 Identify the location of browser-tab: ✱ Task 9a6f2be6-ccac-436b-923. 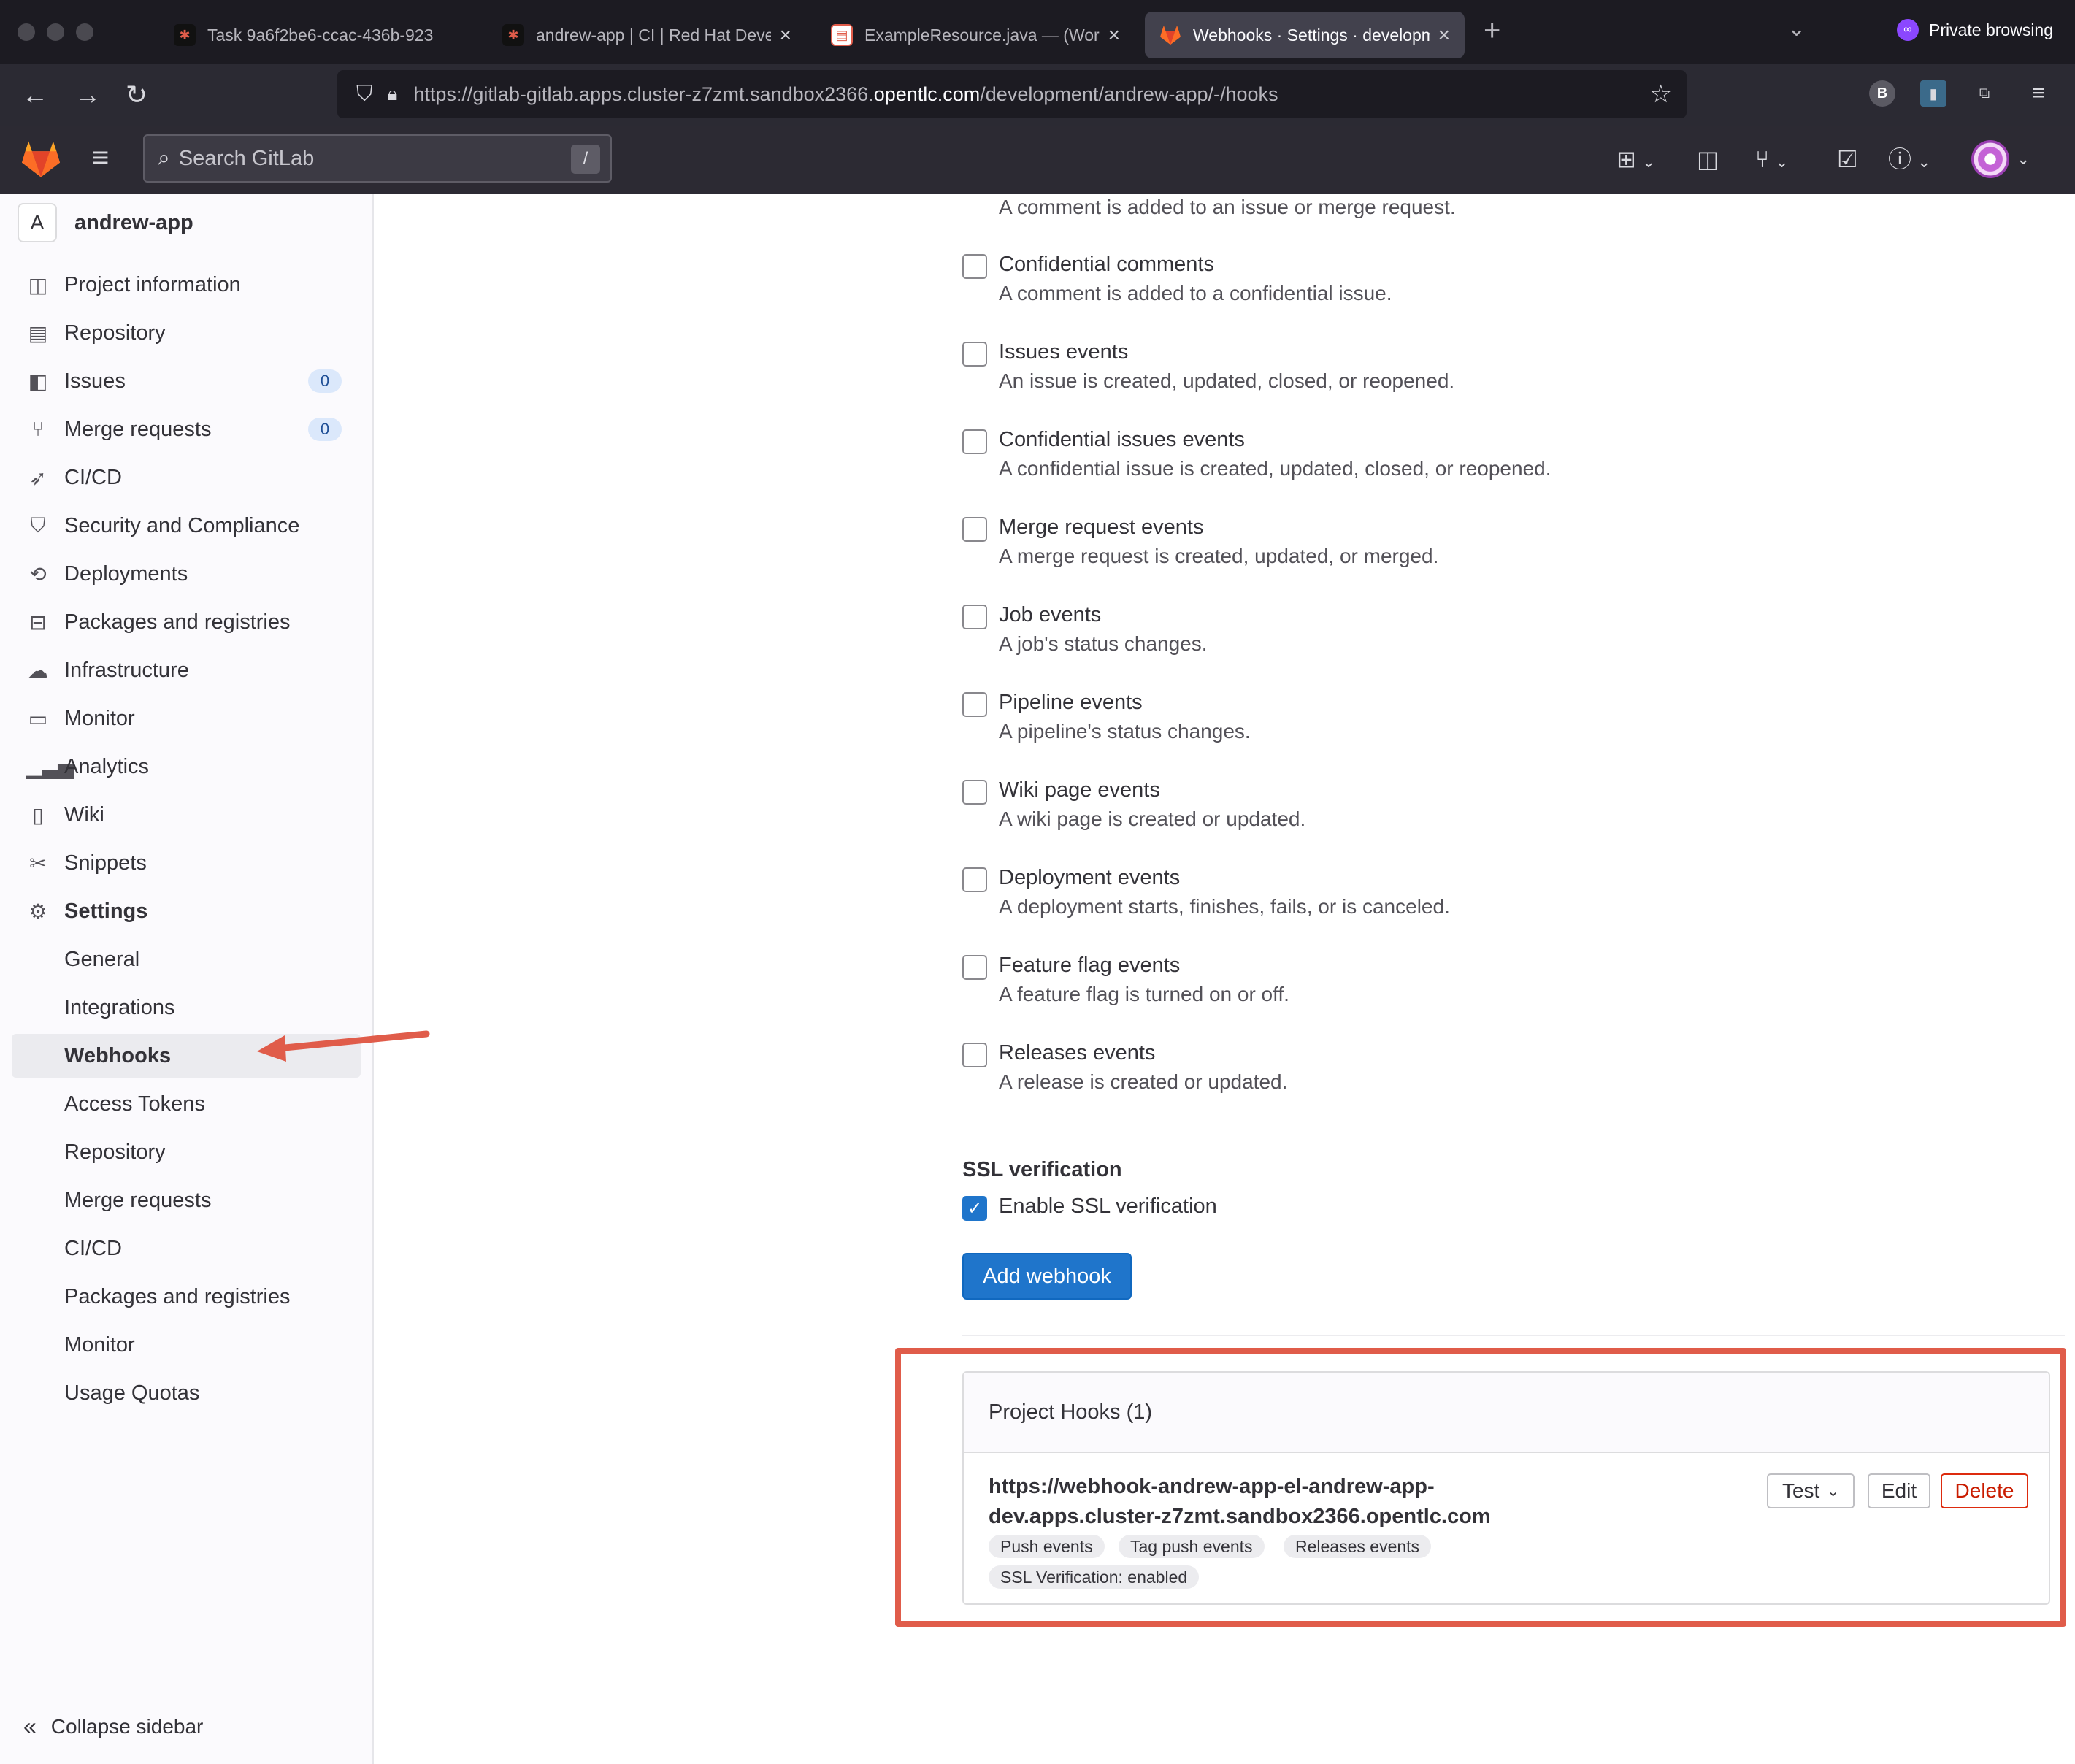
(318, 35).